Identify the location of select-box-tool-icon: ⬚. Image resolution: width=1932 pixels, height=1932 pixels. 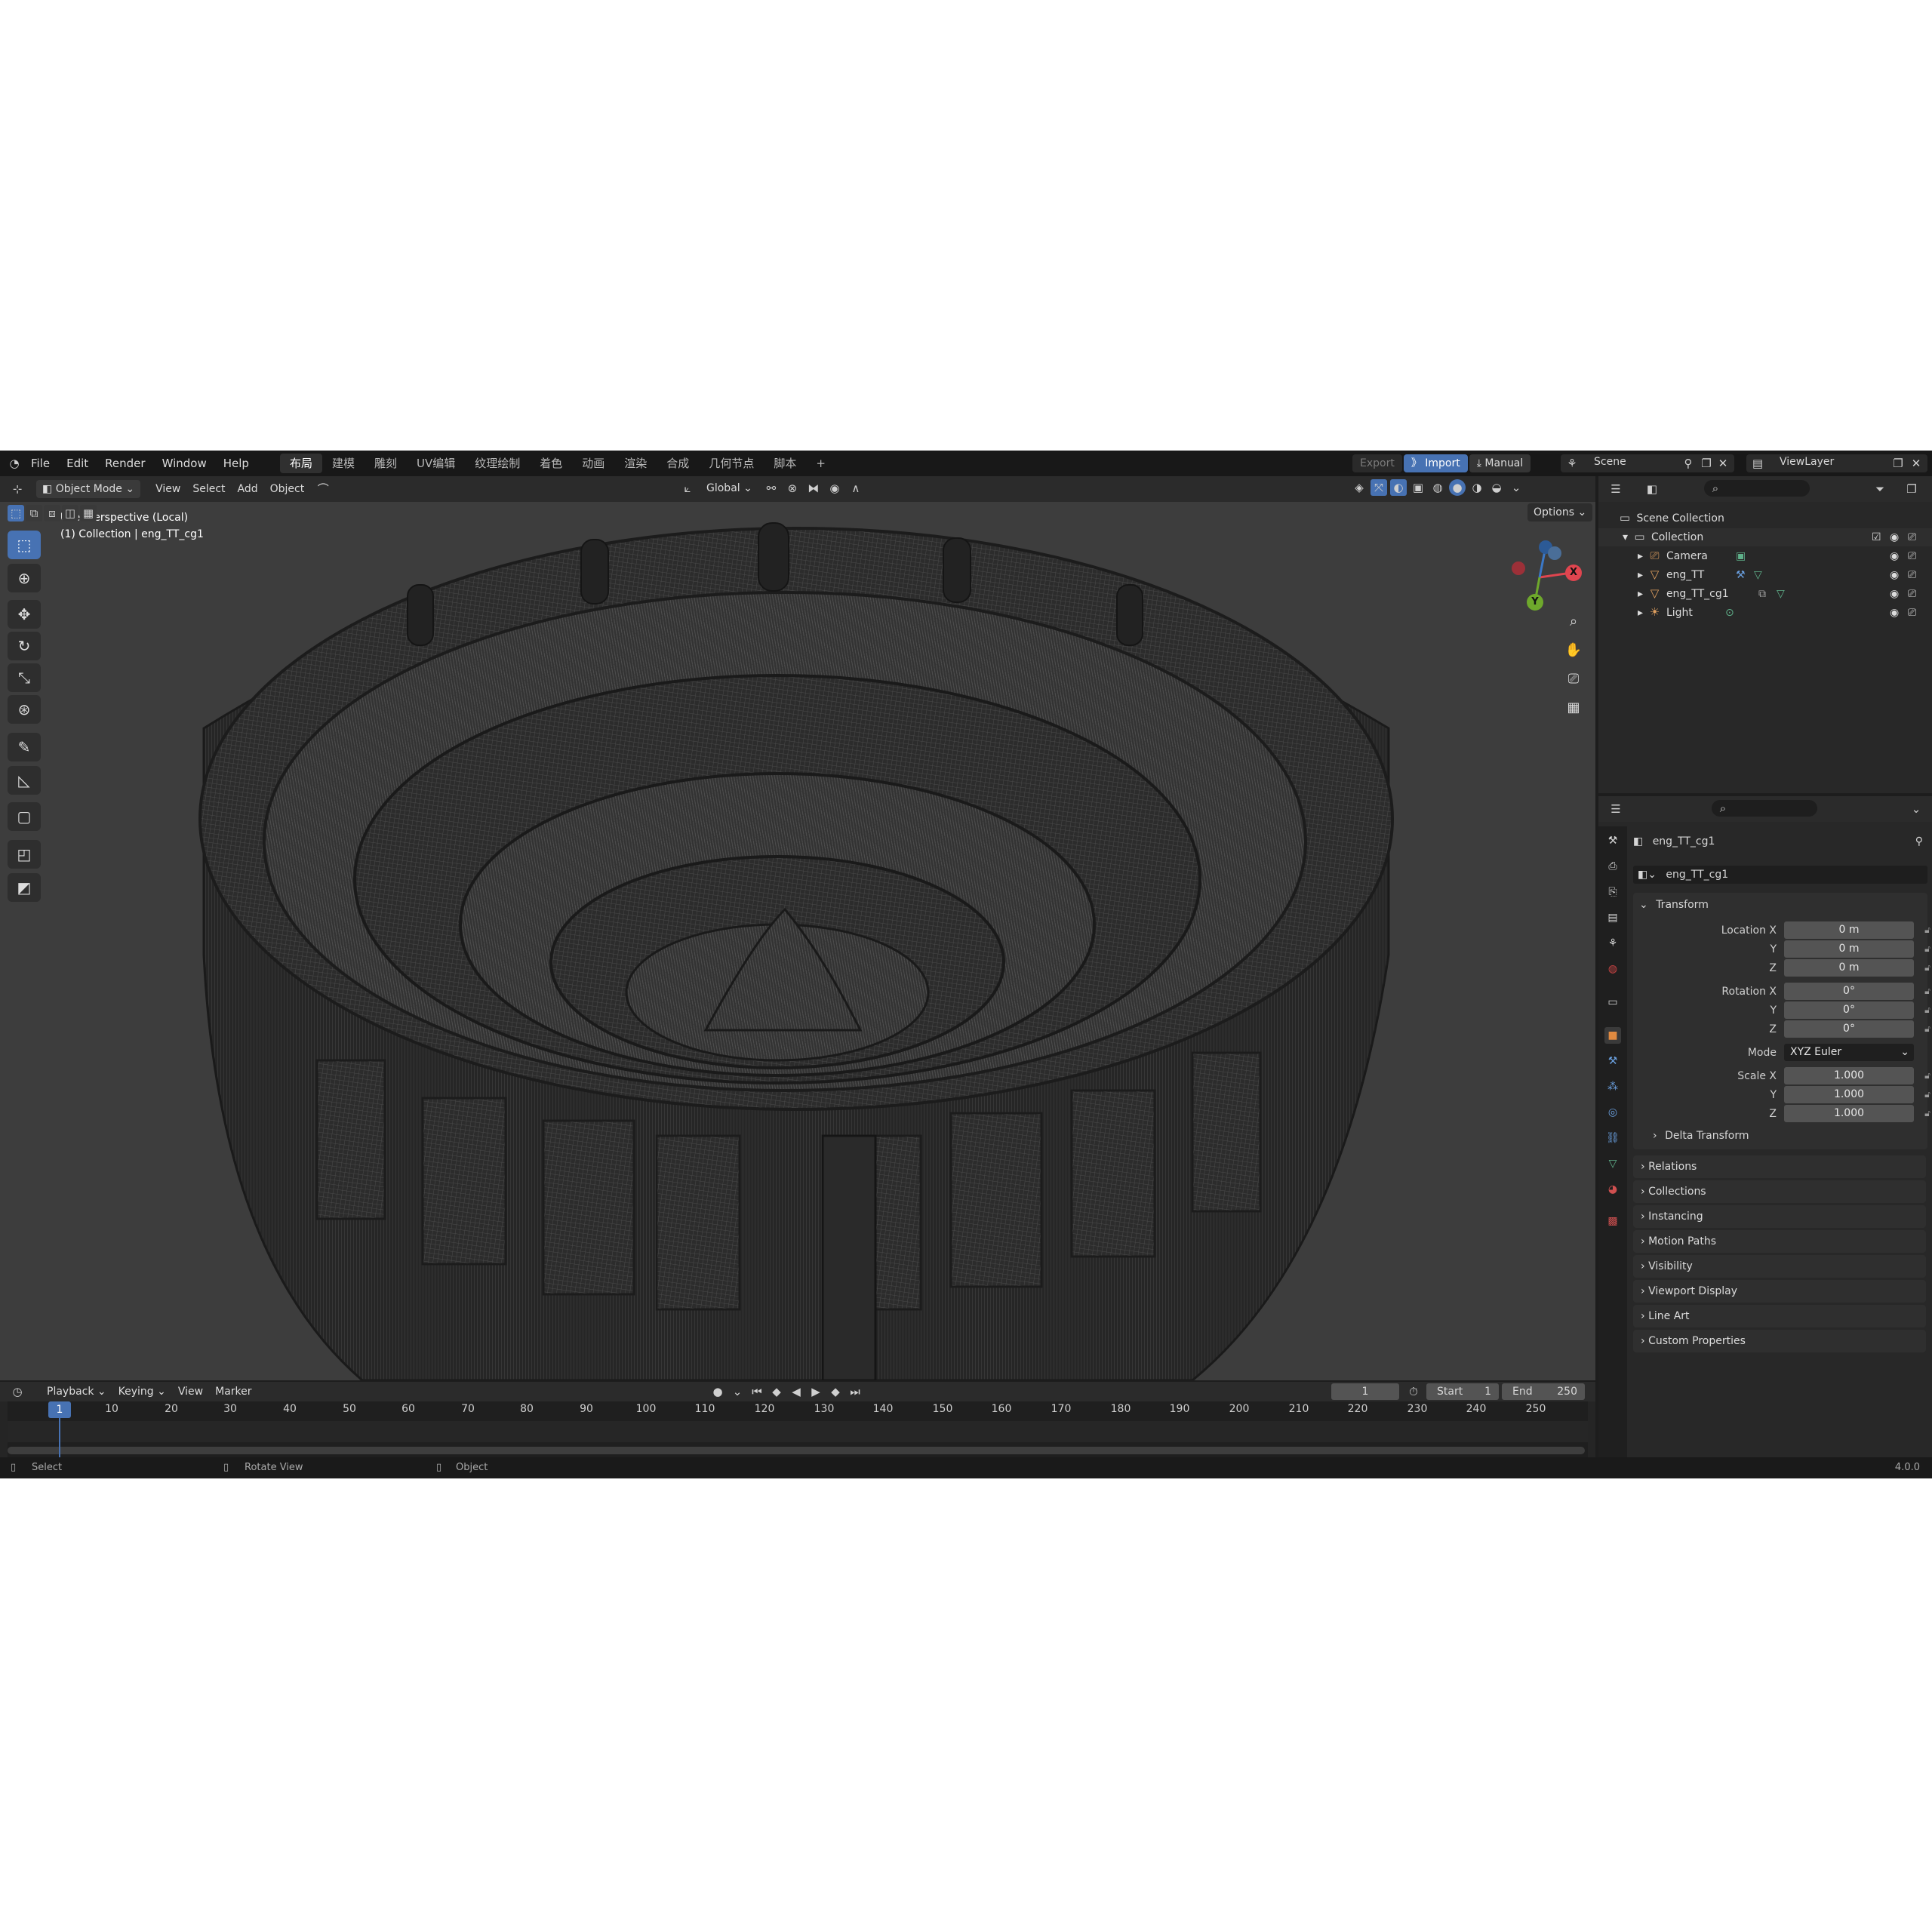
(24, 545).